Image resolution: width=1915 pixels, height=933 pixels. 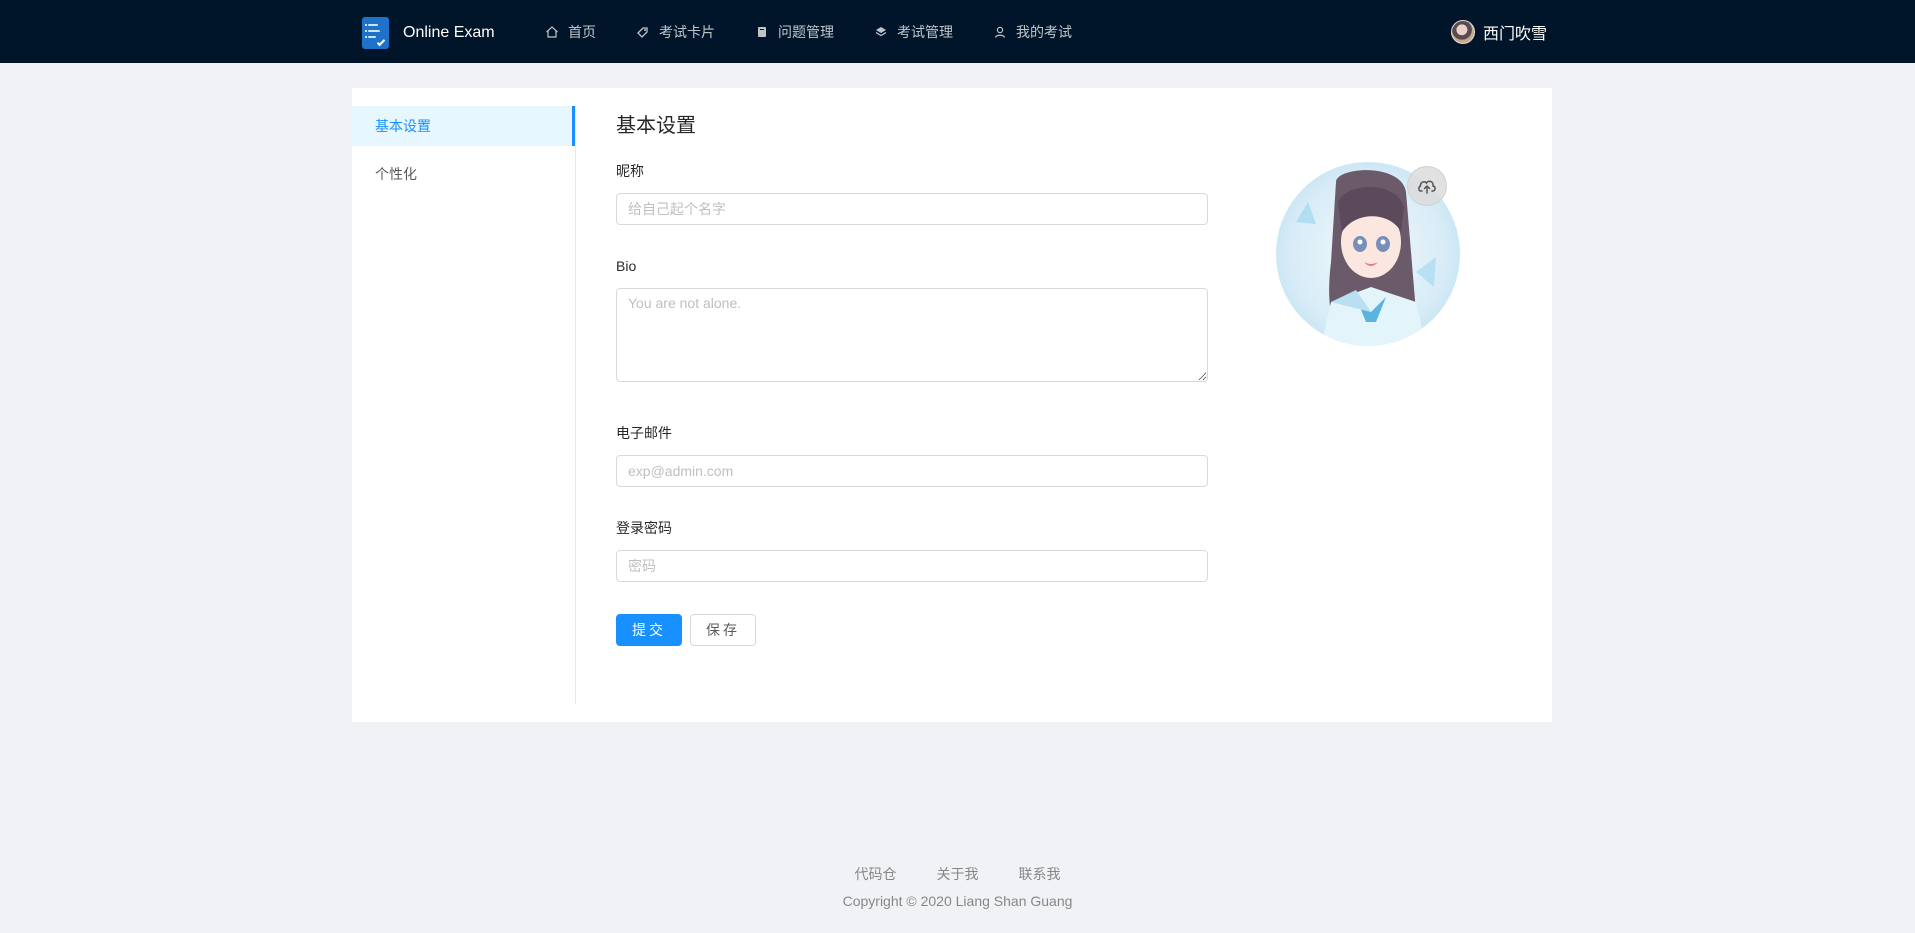 I want to click on nav-item-question-management: 问题管理, so click(x=794, y=32).